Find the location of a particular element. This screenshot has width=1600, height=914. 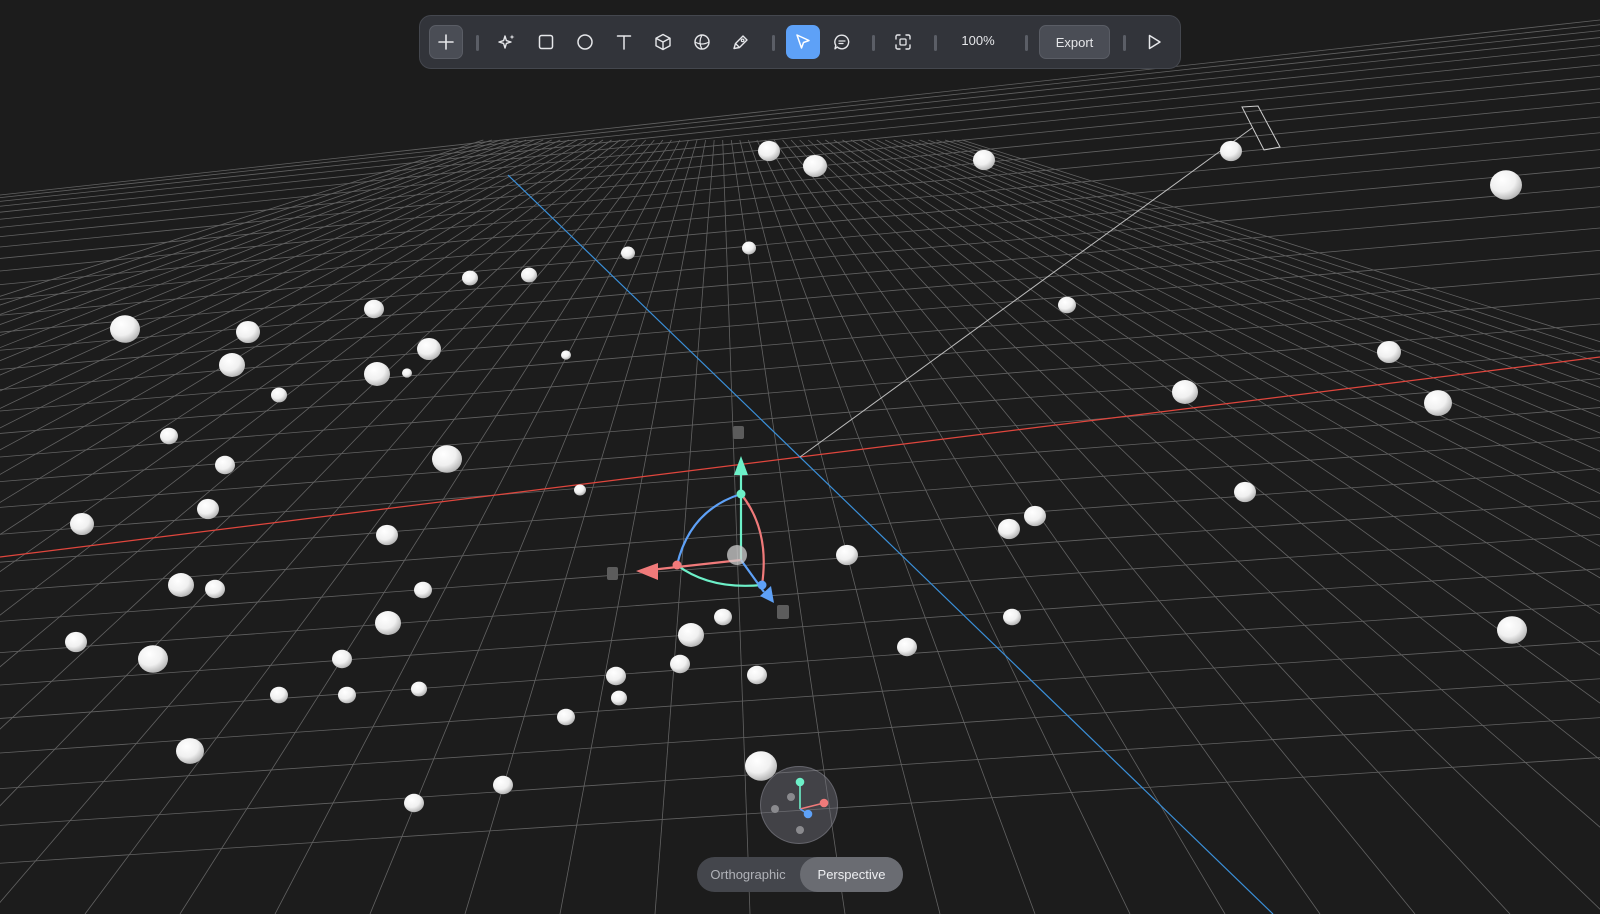

rotate-ring-y is located at coordinates (719, 575).